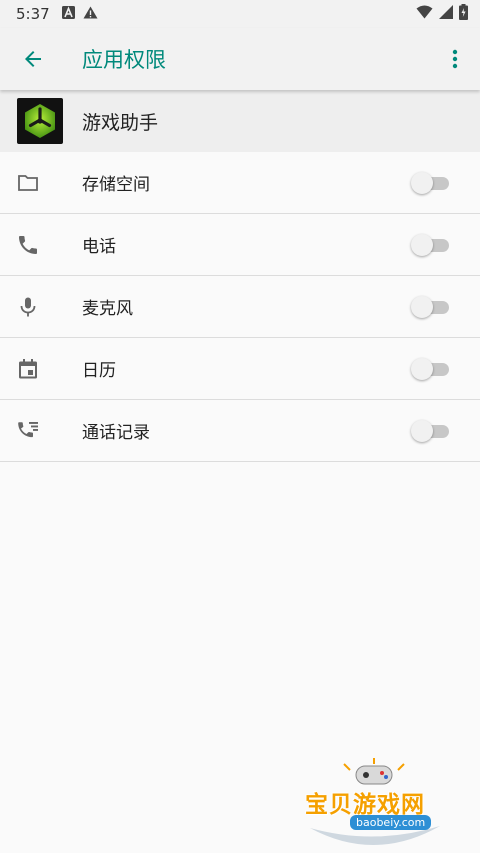  What do you see at coordinates (28, 183) in the screenshot?
I see `folder-icon` at bounding box center [28, 183].